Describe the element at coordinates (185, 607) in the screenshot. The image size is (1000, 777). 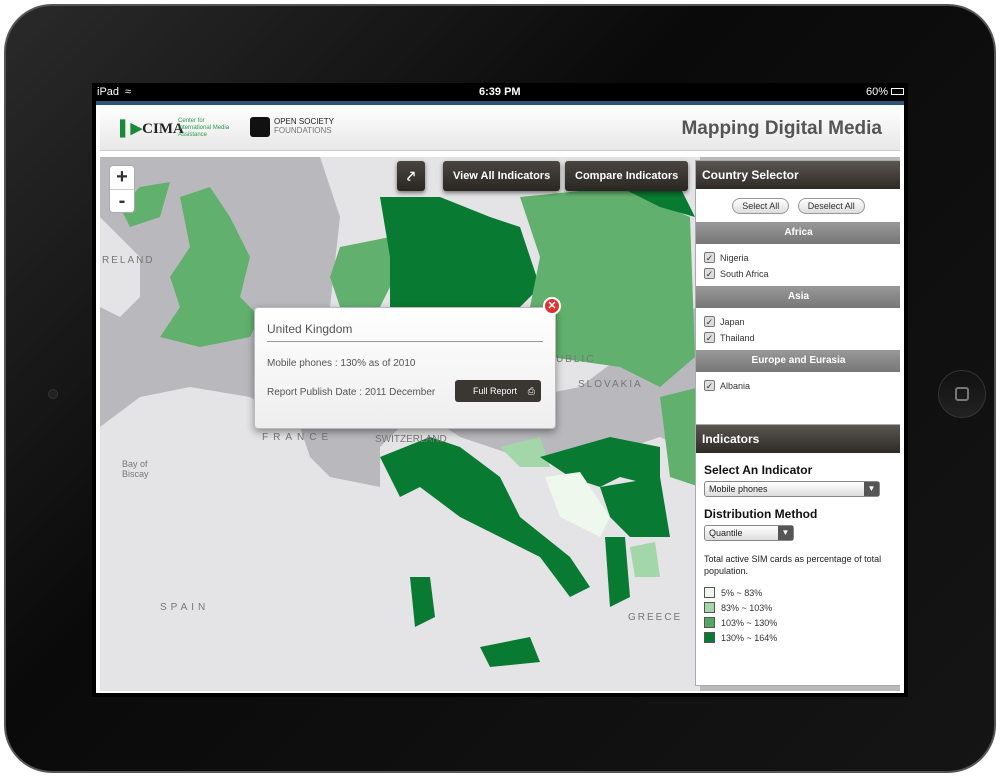
I see `map-label: SPAIN` at that location.